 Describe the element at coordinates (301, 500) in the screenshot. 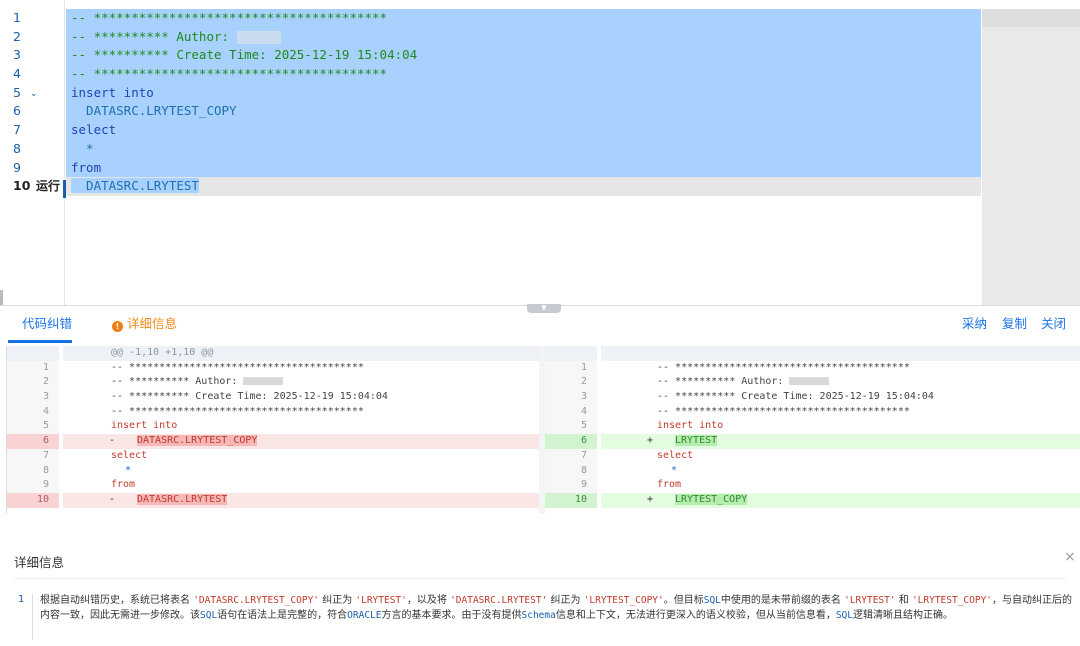

I see `diff-line-text: - DATASRC.LRYTEST` at that location.